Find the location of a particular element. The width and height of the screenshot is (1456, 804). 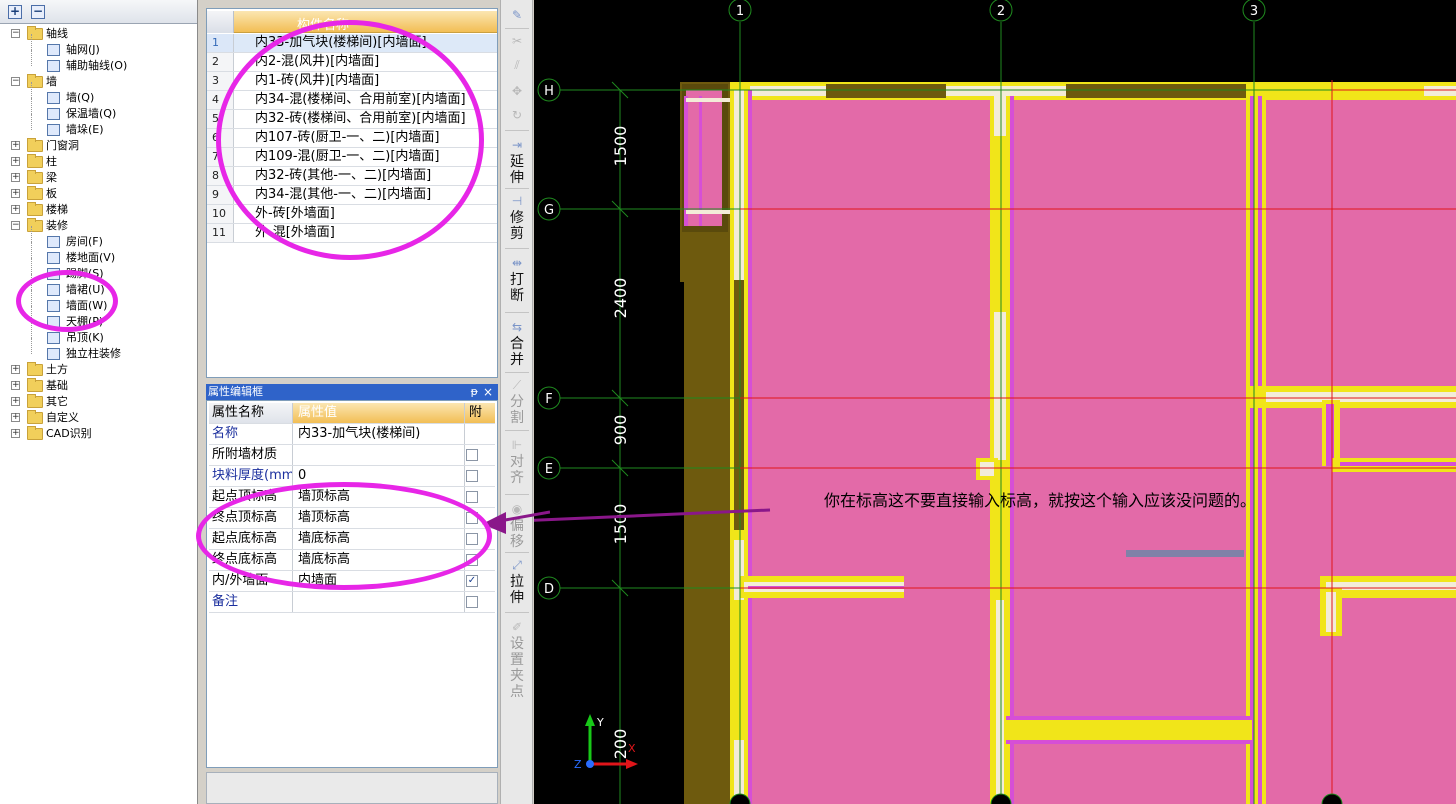

tree-item: + 基础 is located at coordinates (98, 386).